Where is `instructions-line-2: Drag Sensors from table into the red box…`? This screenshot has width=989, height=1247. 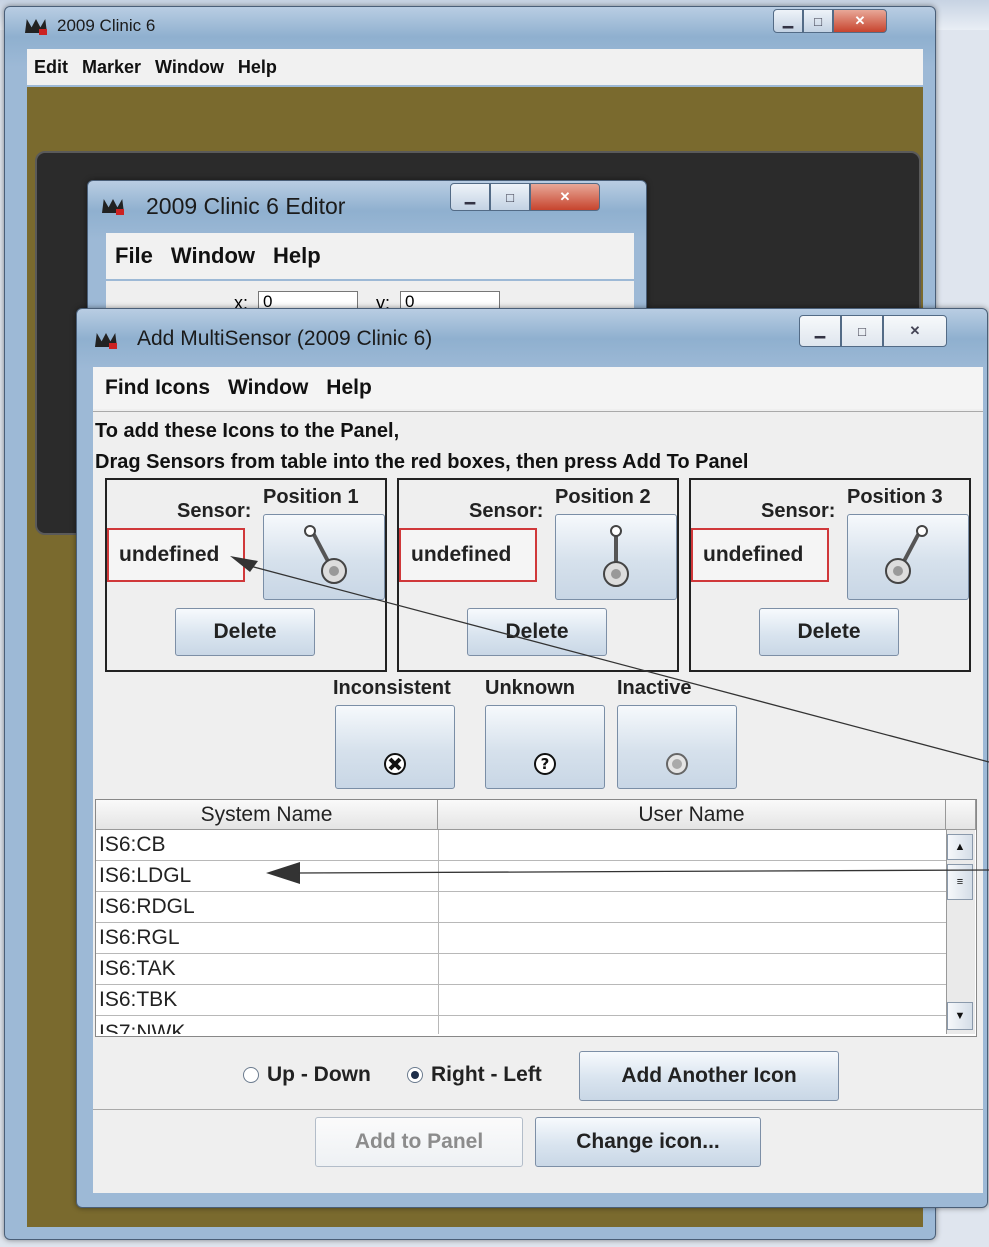
instructions-line-2: Drag Sensors from table into the red box… is located at coordinates (422, 462).